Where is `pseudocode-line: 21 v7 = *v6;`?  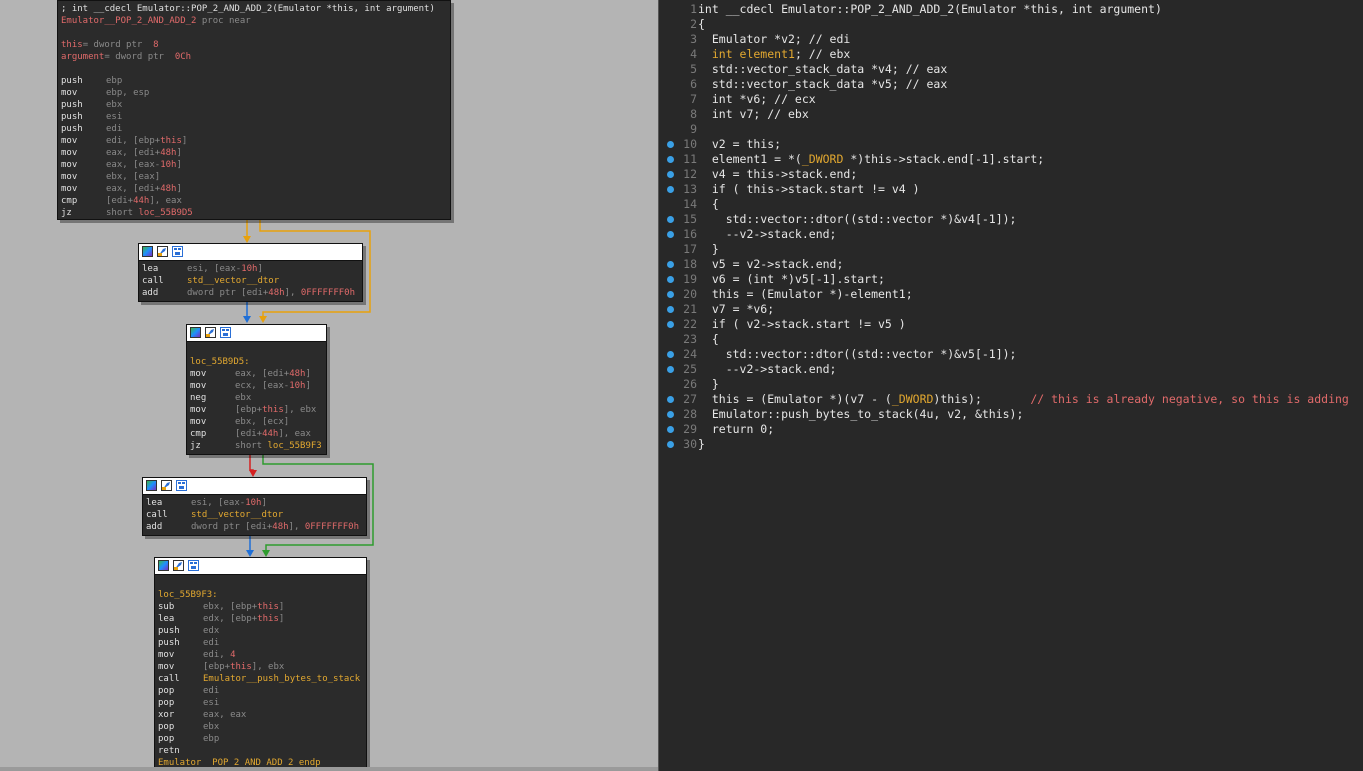 pseudocode-line: 21 v7 = *v6; is located at coordinates (1011, 309).